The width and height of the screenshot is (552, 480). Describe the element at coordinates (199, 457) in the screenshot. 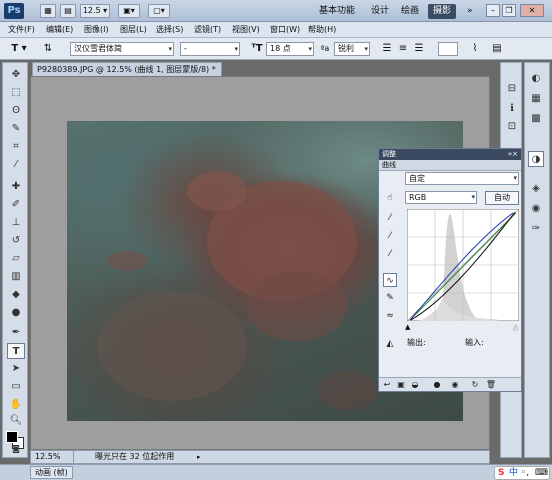

I see `status-menu-arrow-icon: ▸` at that location.